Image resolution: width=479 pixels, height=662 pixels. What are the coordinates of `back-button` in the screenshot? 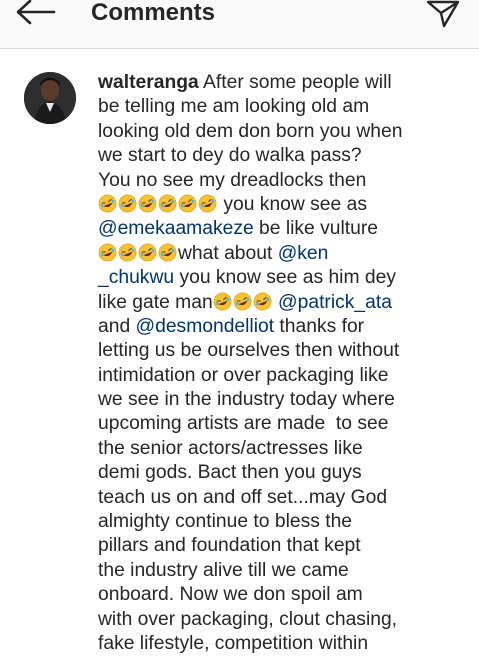 It's located at (36, 14).